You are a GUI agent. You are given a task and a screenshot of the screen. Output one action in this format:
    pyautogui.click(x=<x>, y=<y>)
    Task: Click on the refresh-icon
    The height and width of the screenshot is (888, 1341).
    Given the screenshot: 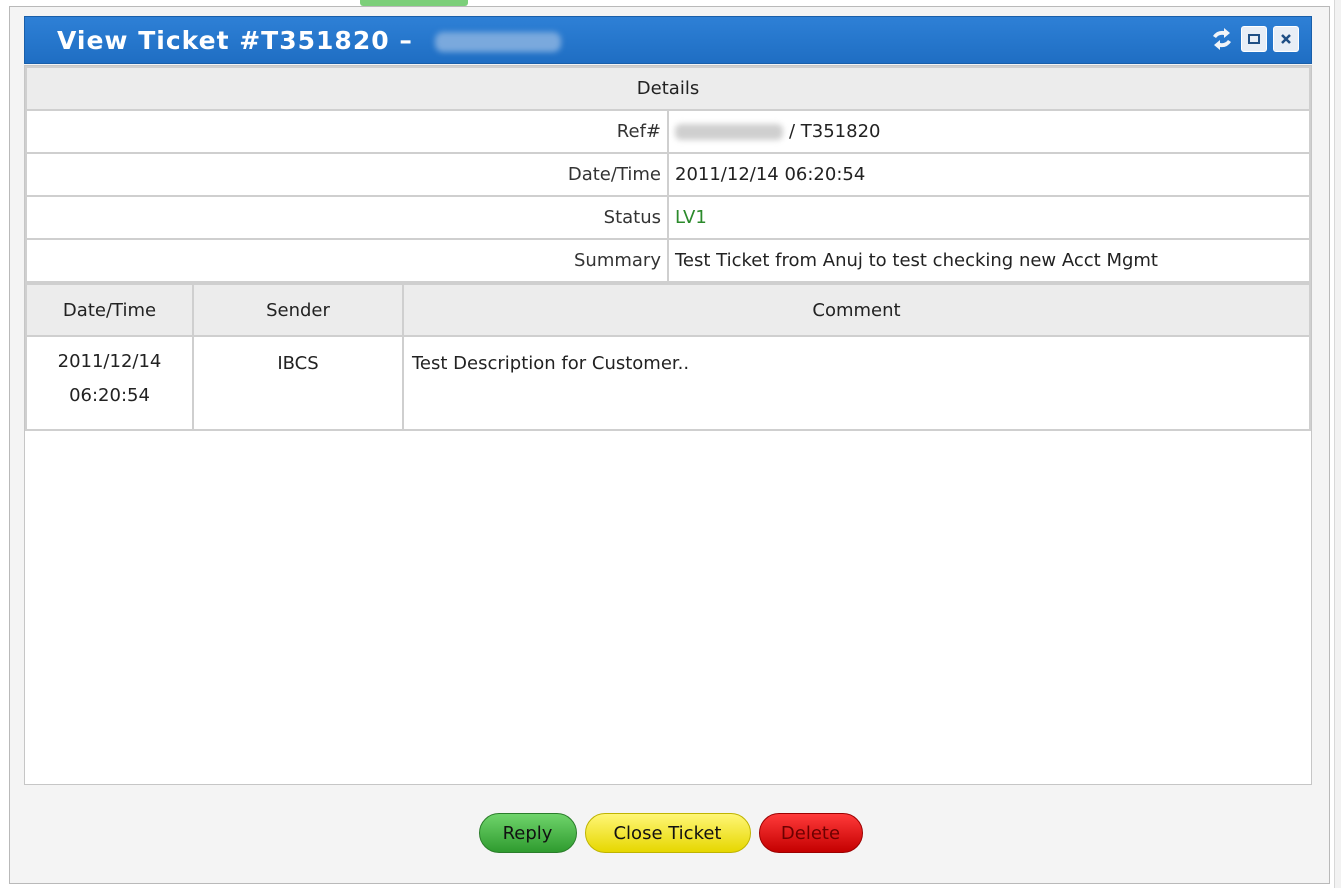 What is the action you would take?
    pyautogui.click(x=1222, y=39)
    